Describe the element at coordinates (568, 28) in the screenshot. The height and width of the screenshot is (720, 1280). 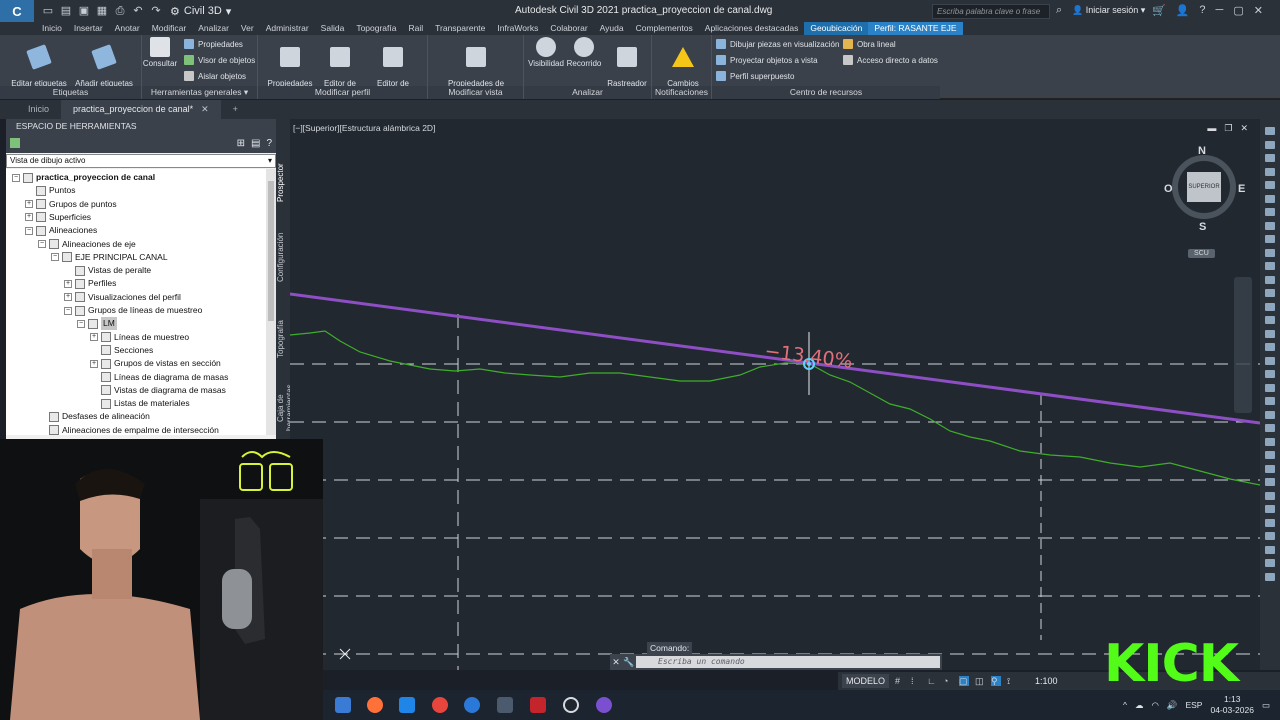
I see `tab-colaborar: Colaborar` at that location.